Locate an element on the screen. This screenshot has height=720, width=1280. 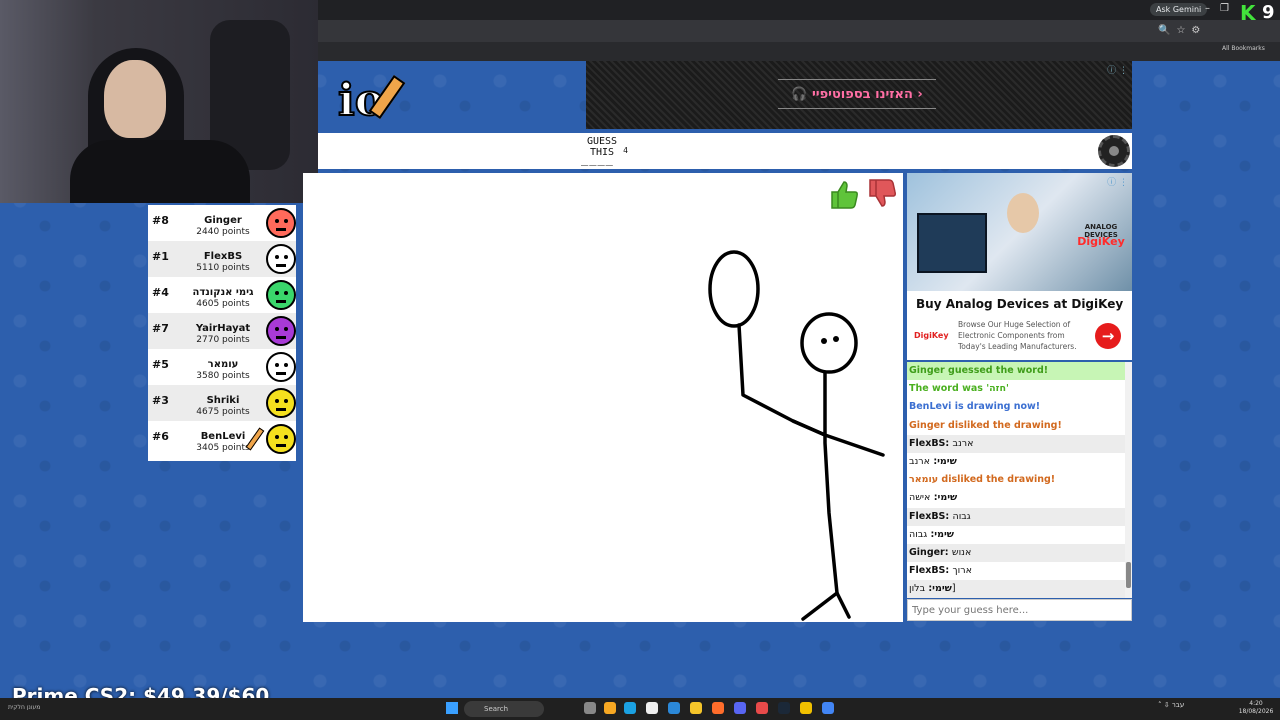
chat-message: FlexBS: ארנב is located at coordinates (1019, 443).